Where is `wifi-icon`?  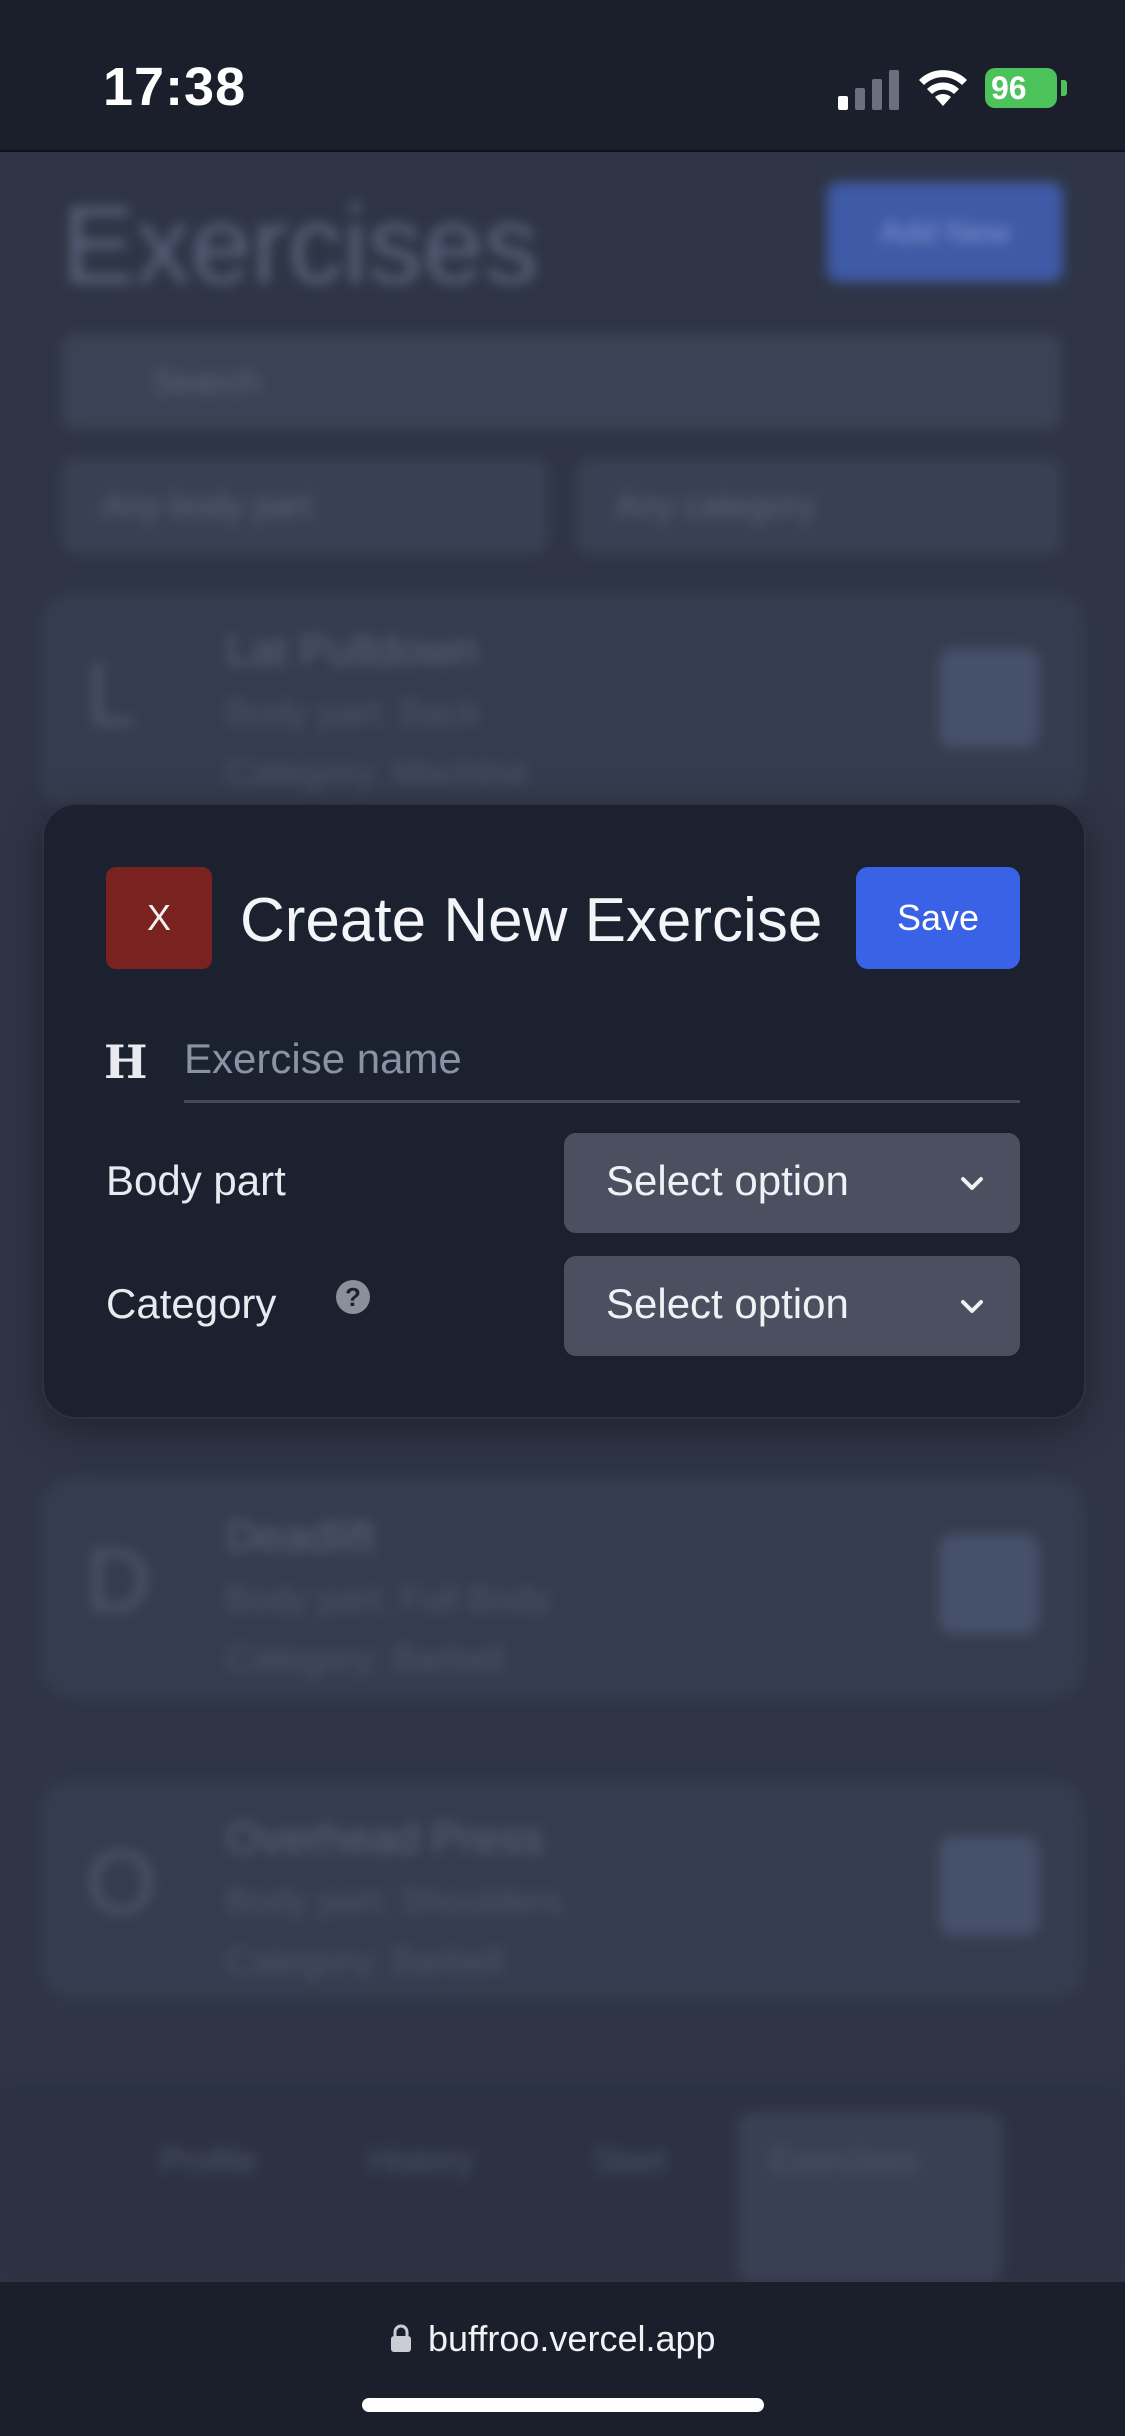
wifi-icon is located at coordinates (943, 88).